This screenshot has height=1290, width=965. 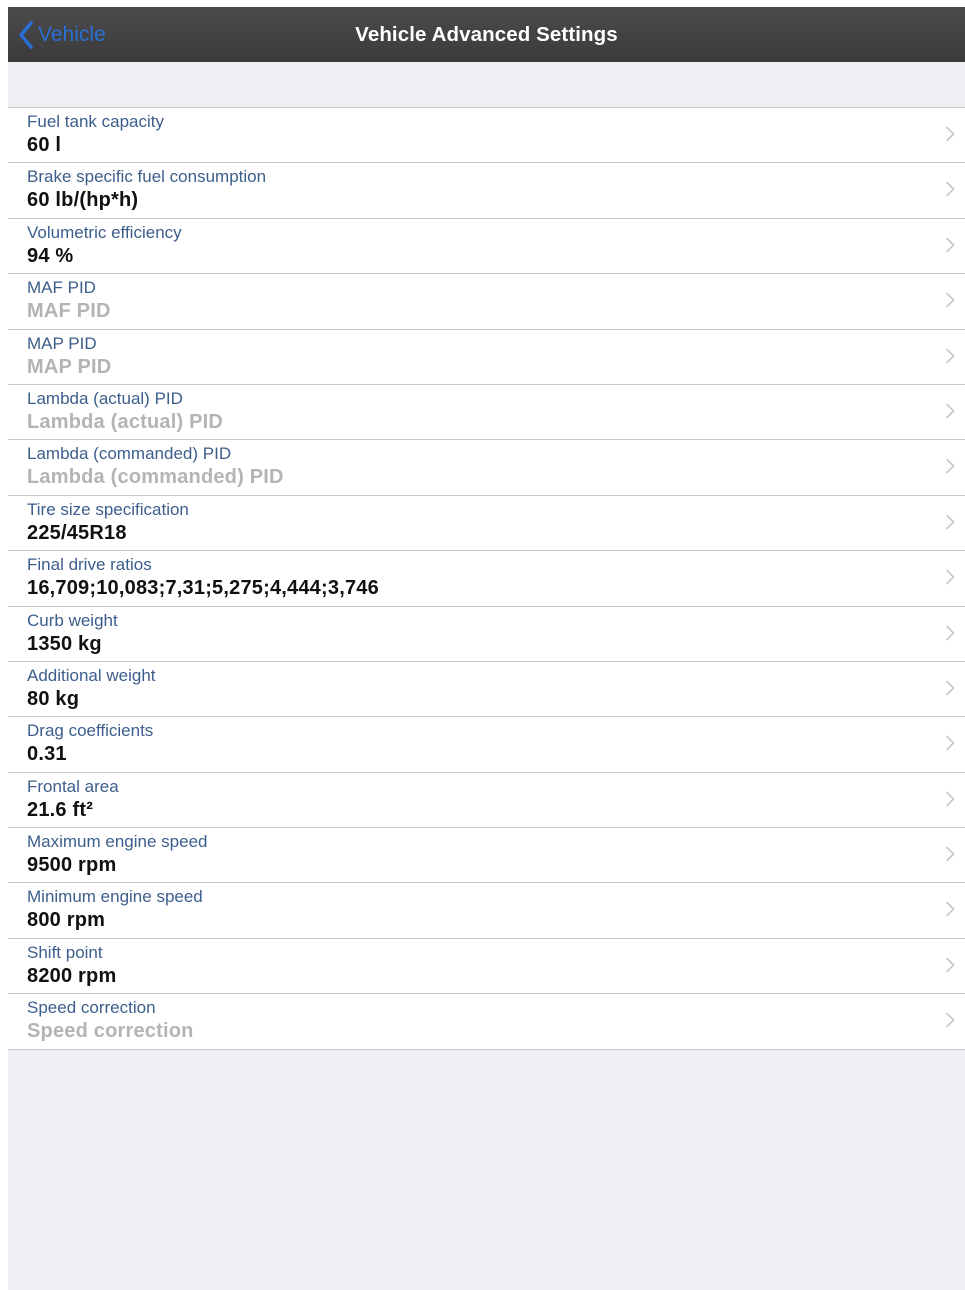 What do you see at coordinates (125, 421) in the screenshot?
I see `setting-value: Lambda (actual) PID` at bounding box center [125, 421].